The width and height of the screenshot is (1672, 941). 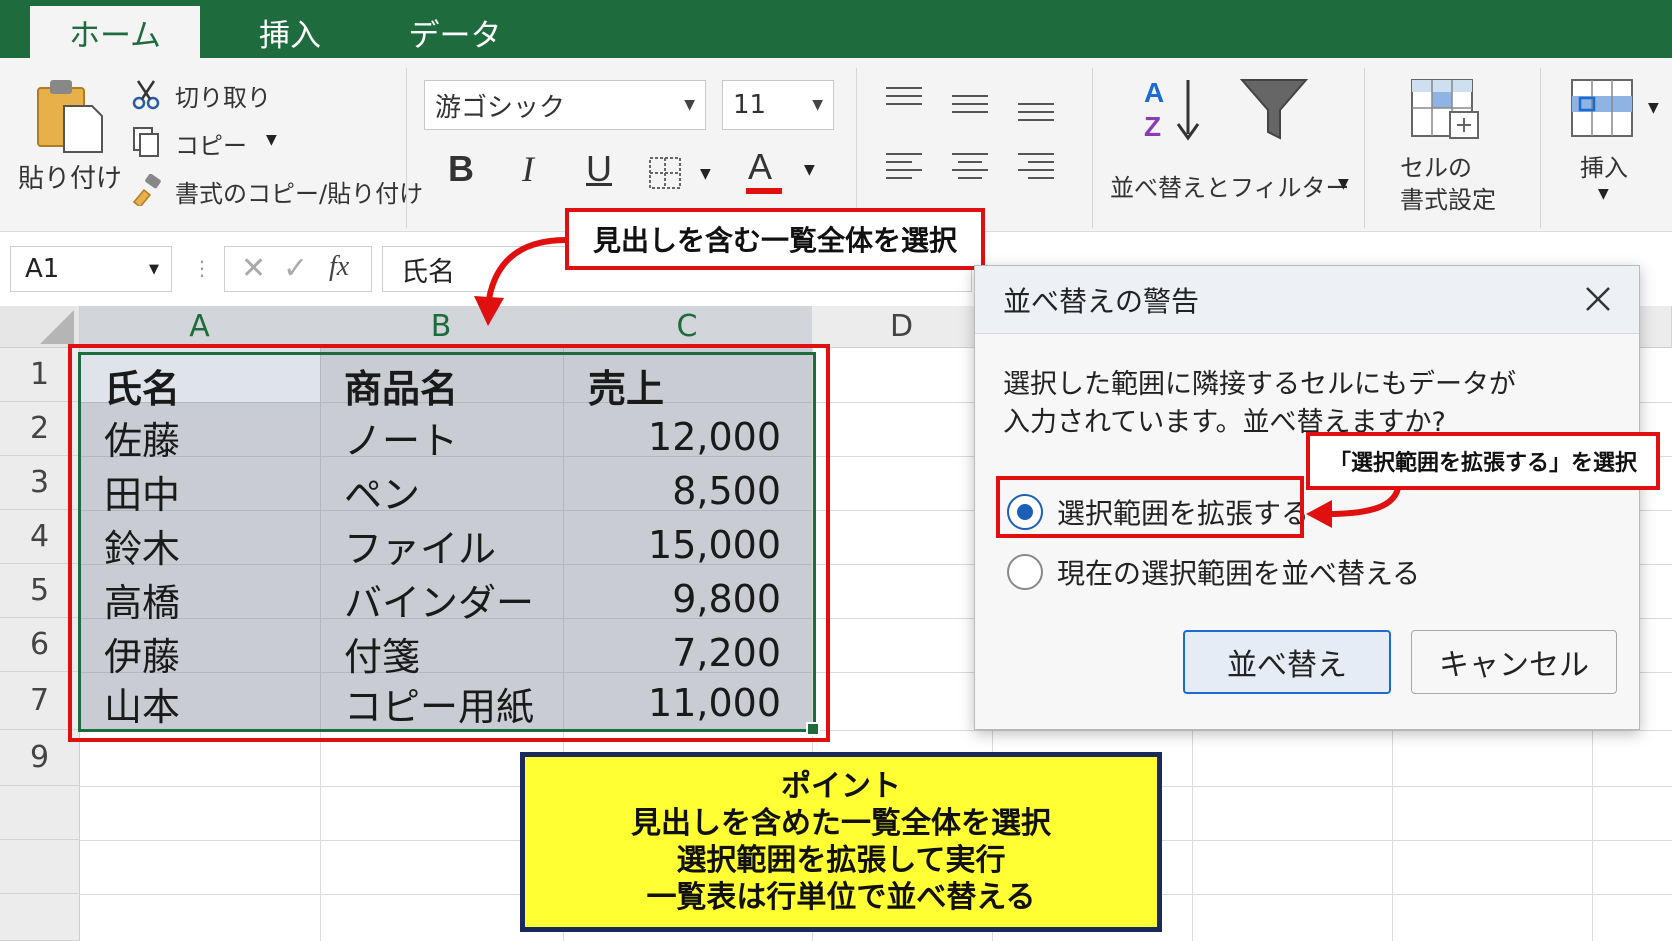 I want to click on close-icon, so click(x=1598, y=299).